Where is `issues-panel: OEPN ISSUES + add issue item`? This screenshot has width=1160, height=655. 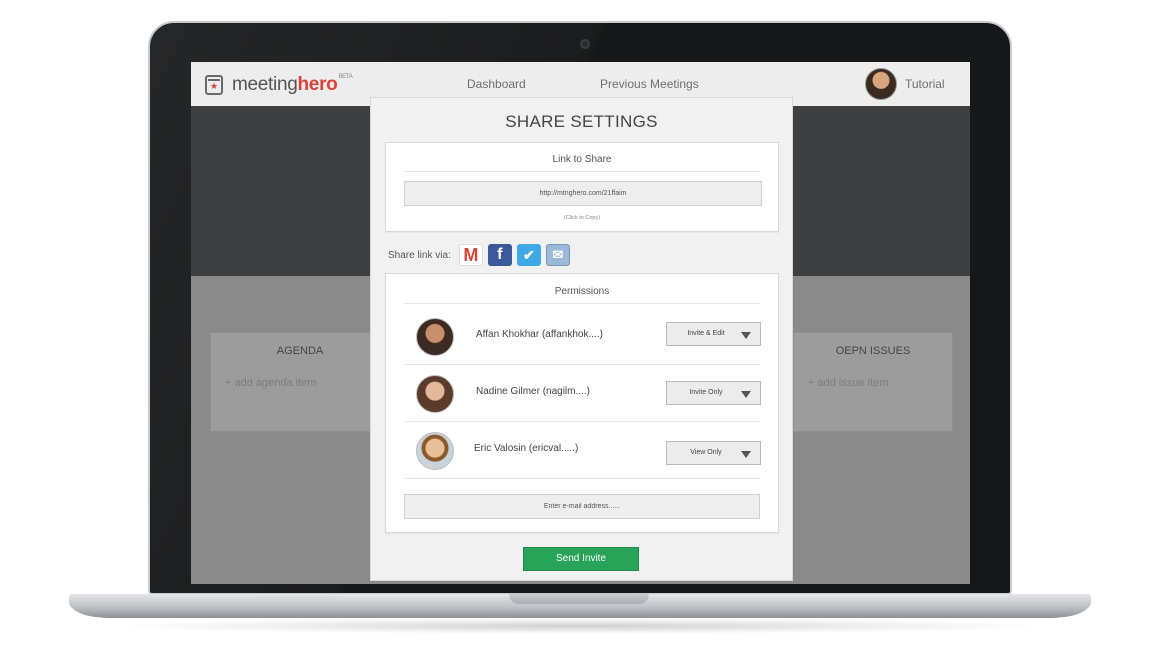 issues-panel: OEPN ISSUES + add issue item is located at coordinates (873, 382).